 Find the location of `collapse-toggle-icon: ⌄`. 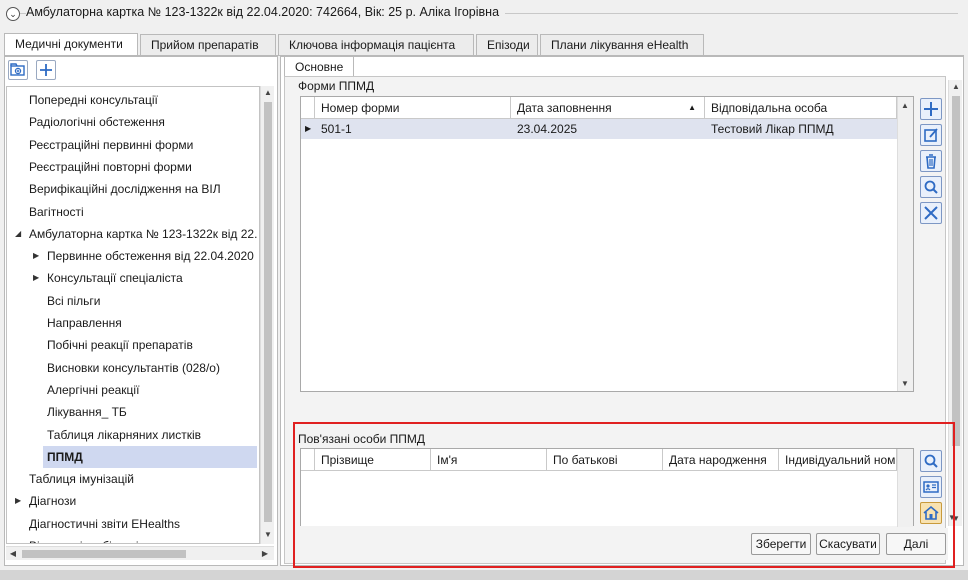

collapse-toggle-icon: ⌄ is located at coordinates (13, 14).